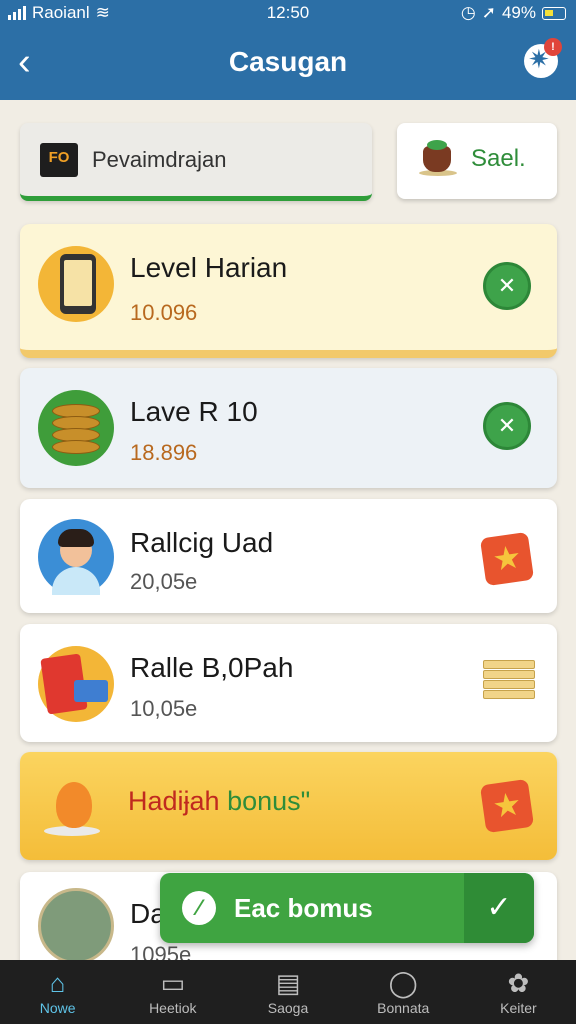 This screenshot has height=1024, width=576. What do you see at coordinates (518, 1008) in the screenshot?
I see `nav-label: Keiter` at bounding box center [518, 1008].